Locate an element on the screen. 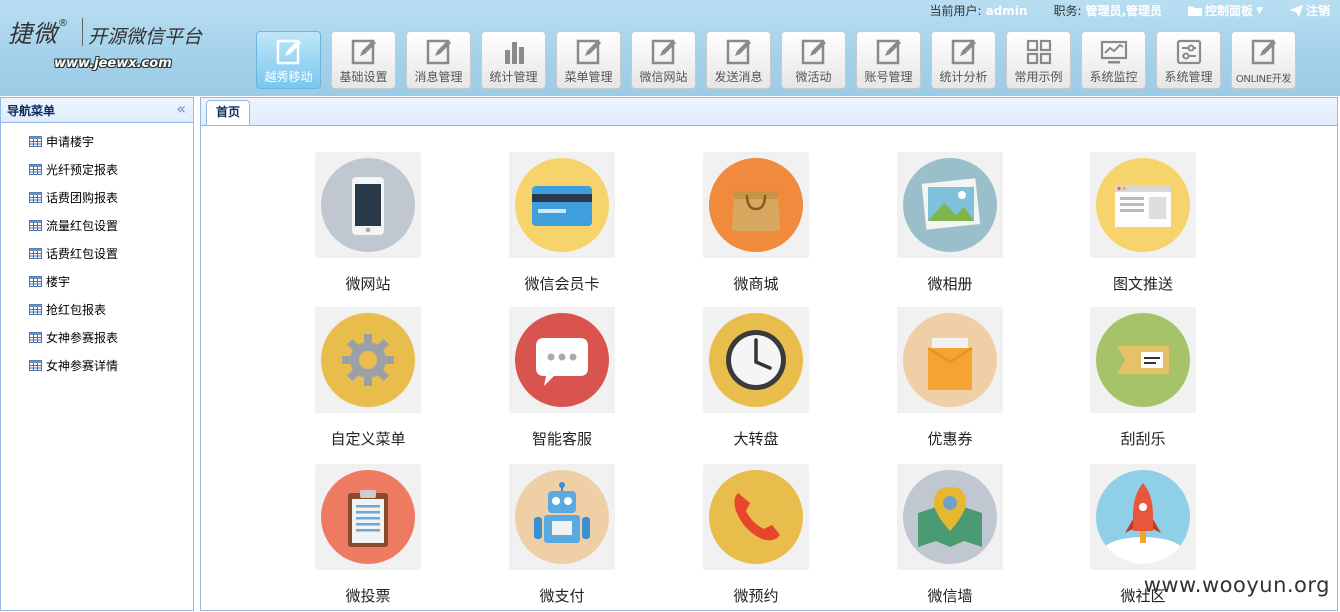  app-label: 微预约 is located at coordinates (756, 596).